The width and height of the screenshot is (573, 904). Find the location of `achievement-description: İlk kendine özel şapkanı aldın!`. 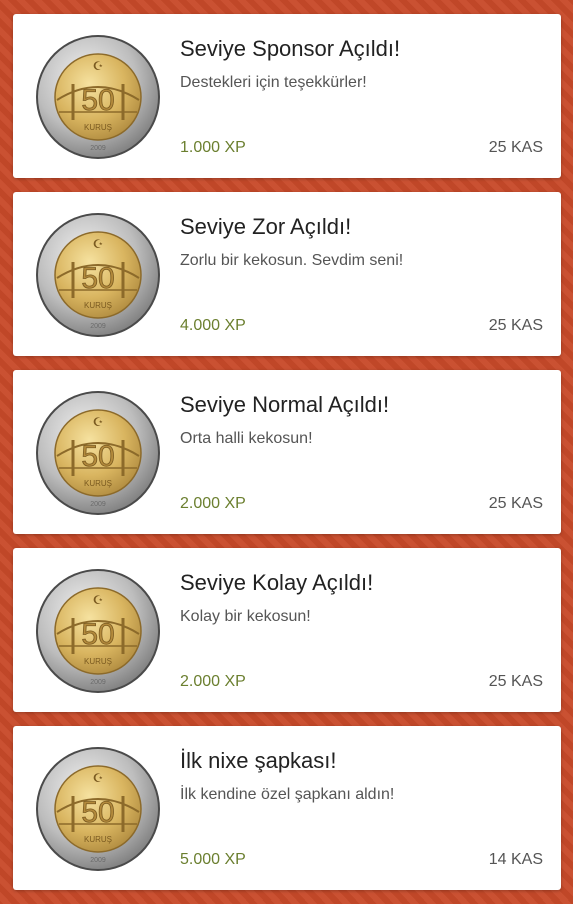

achievement-description: İlk kendine özel şapkanı aldın! is located at coordinates (287, 794).